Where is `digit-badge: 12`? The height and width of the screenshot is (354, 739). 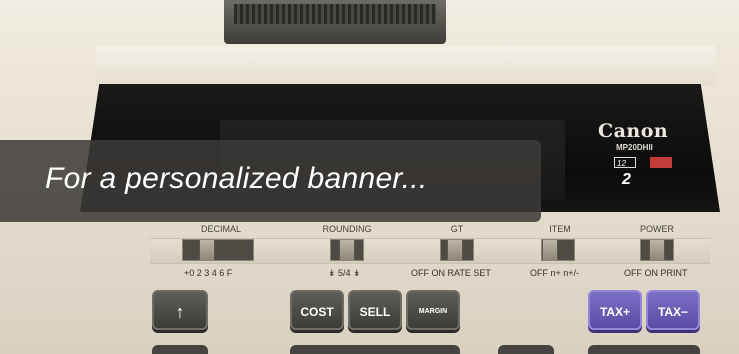 digit-badge: 12 is located at coordinates (625, 162).